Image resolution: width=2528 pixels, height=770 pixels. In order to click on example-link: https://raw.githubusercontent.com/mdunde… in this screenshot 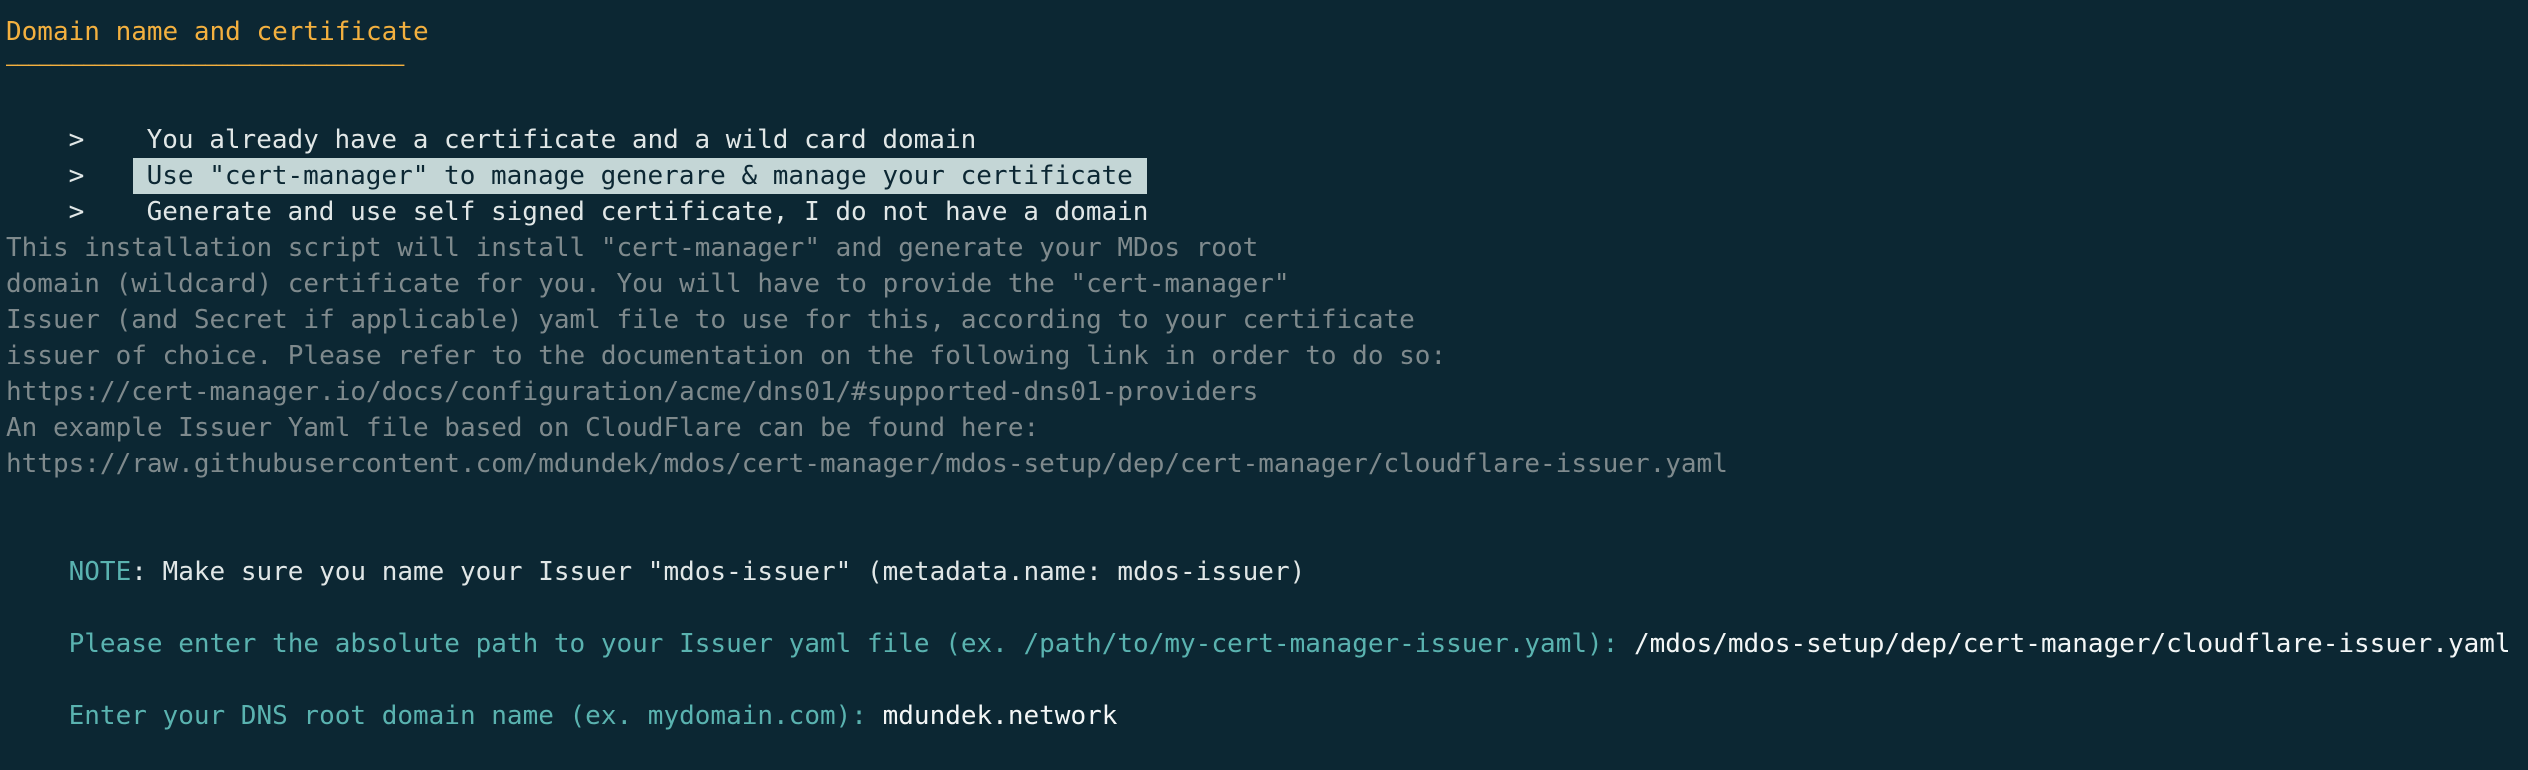, I will do `click(867, 464)`.